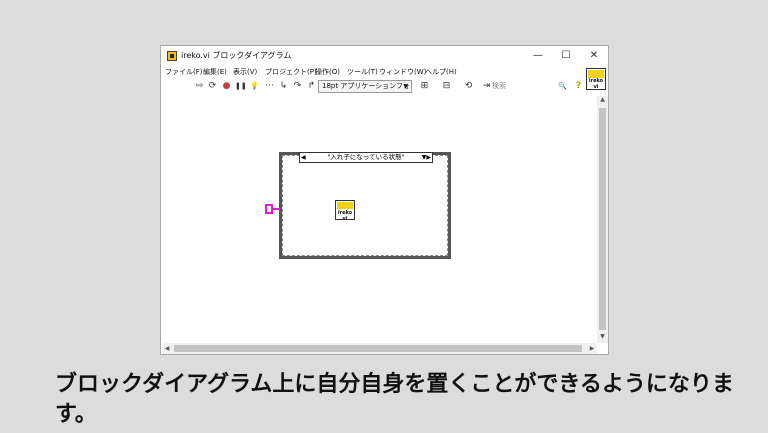 The height and width of the screenshot is (433, 768). I want to click on menu-project: プロジェクト(P), so click(291, 72).